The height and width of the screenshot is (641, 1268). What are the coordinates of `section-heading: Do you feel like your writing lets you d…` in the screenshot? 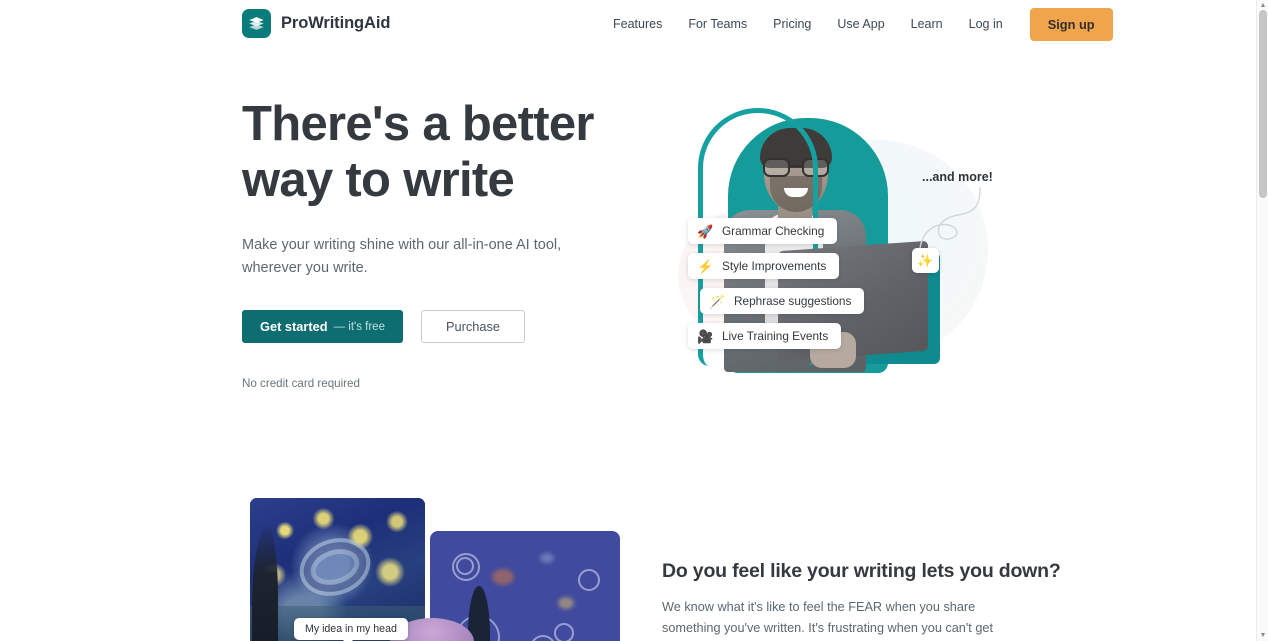 It's located at (861, 571).